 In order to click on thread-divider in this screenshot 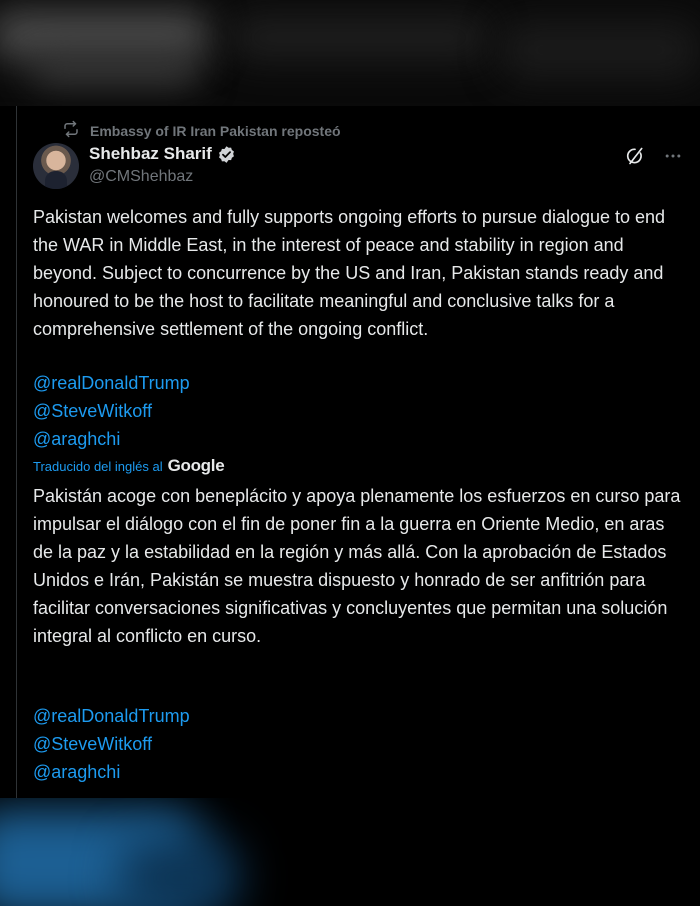, I will do `click(16, 452)`.